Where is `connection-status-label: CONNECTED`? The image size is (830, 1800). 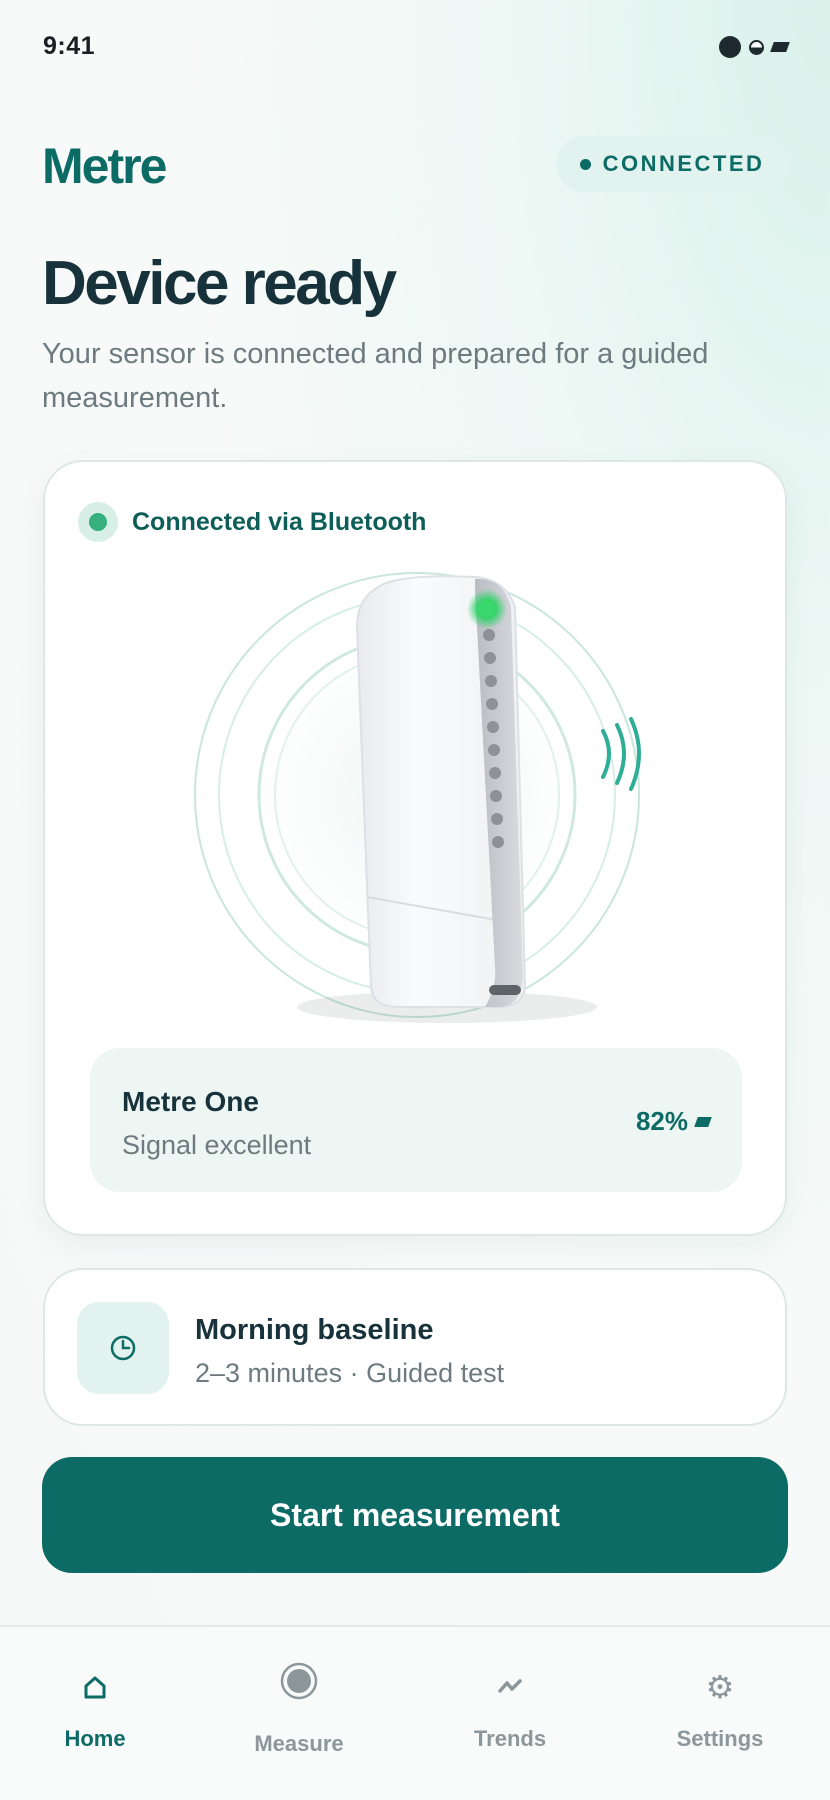
connection-status-label: CONNECTED is located at coordinates (683, 163).